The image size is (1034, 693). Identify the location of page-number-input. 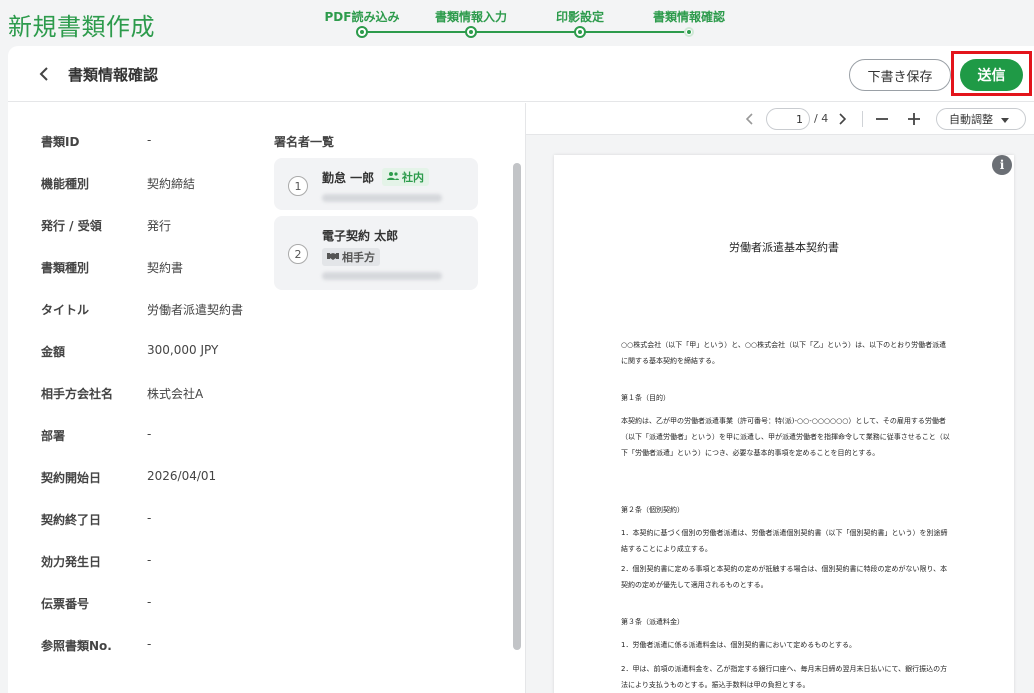
(788, 119).